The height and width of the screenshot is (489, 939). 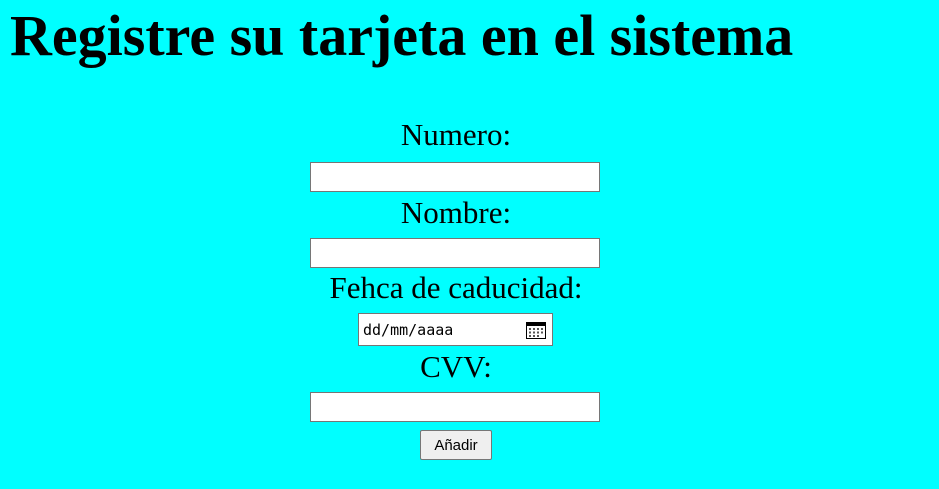 What do you see at coordinates (455, 329) in the screenshot?
I see `fecha-date-input: dd/mm/aaaa` at bounding box center [455, 329].